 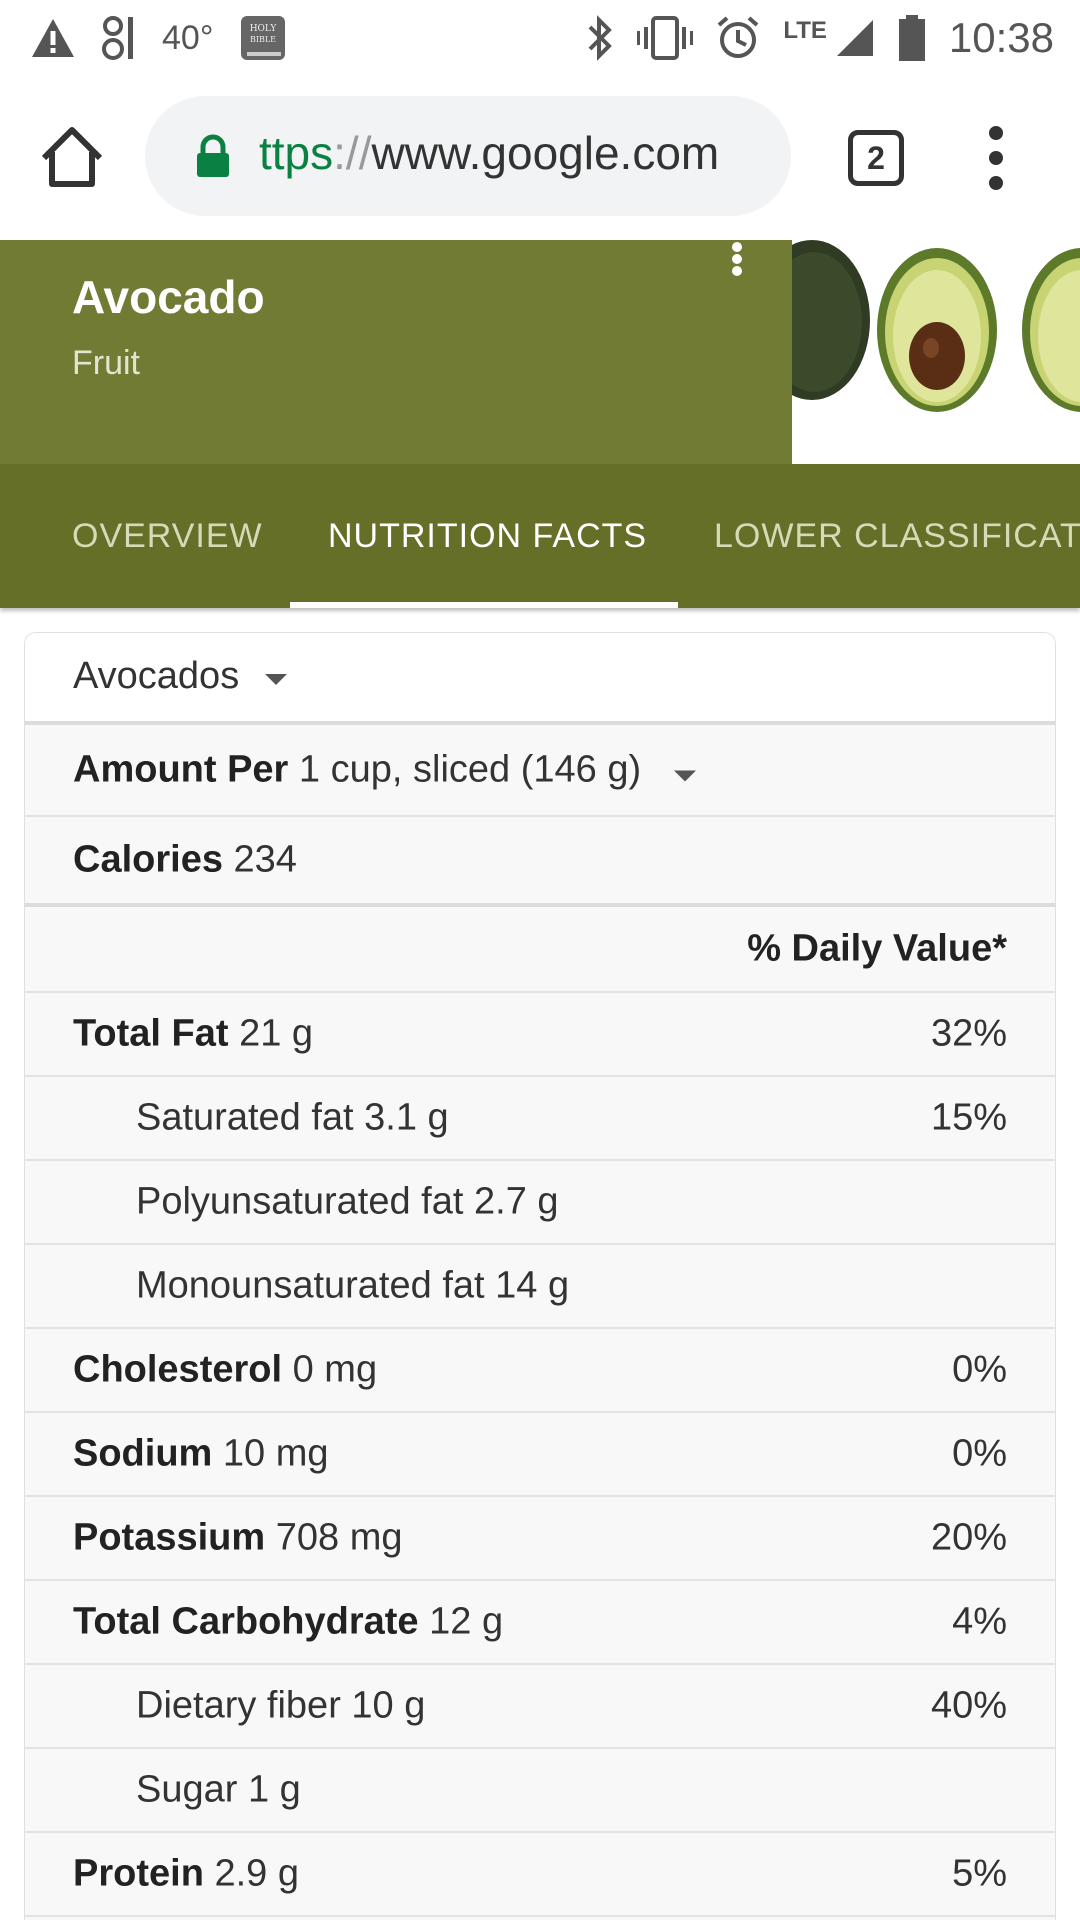 What do you see at coordinates (540, 1623) in the screenshot?
I see `nutrient-row: Total Carbohydrate 12 g 4%` at bounding box center [540, 1623].